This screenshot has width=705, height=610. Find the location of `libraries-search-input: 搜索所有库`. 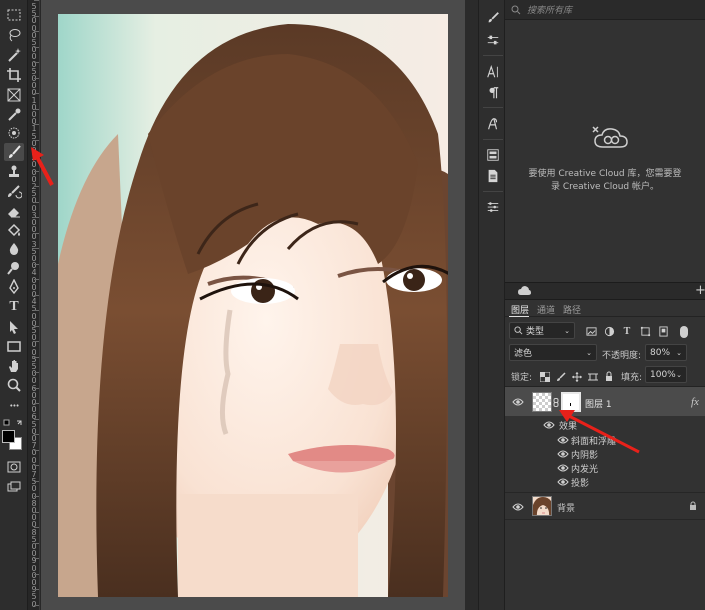

libraries-search-input: 搜索所有库 is located at coordinates (549, 9).